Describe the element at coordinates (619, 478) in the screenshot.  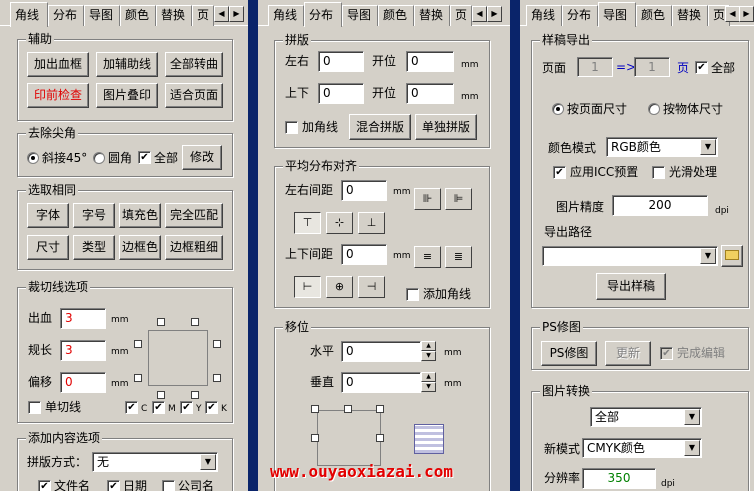
I see `resolution-field: 350` at that location.